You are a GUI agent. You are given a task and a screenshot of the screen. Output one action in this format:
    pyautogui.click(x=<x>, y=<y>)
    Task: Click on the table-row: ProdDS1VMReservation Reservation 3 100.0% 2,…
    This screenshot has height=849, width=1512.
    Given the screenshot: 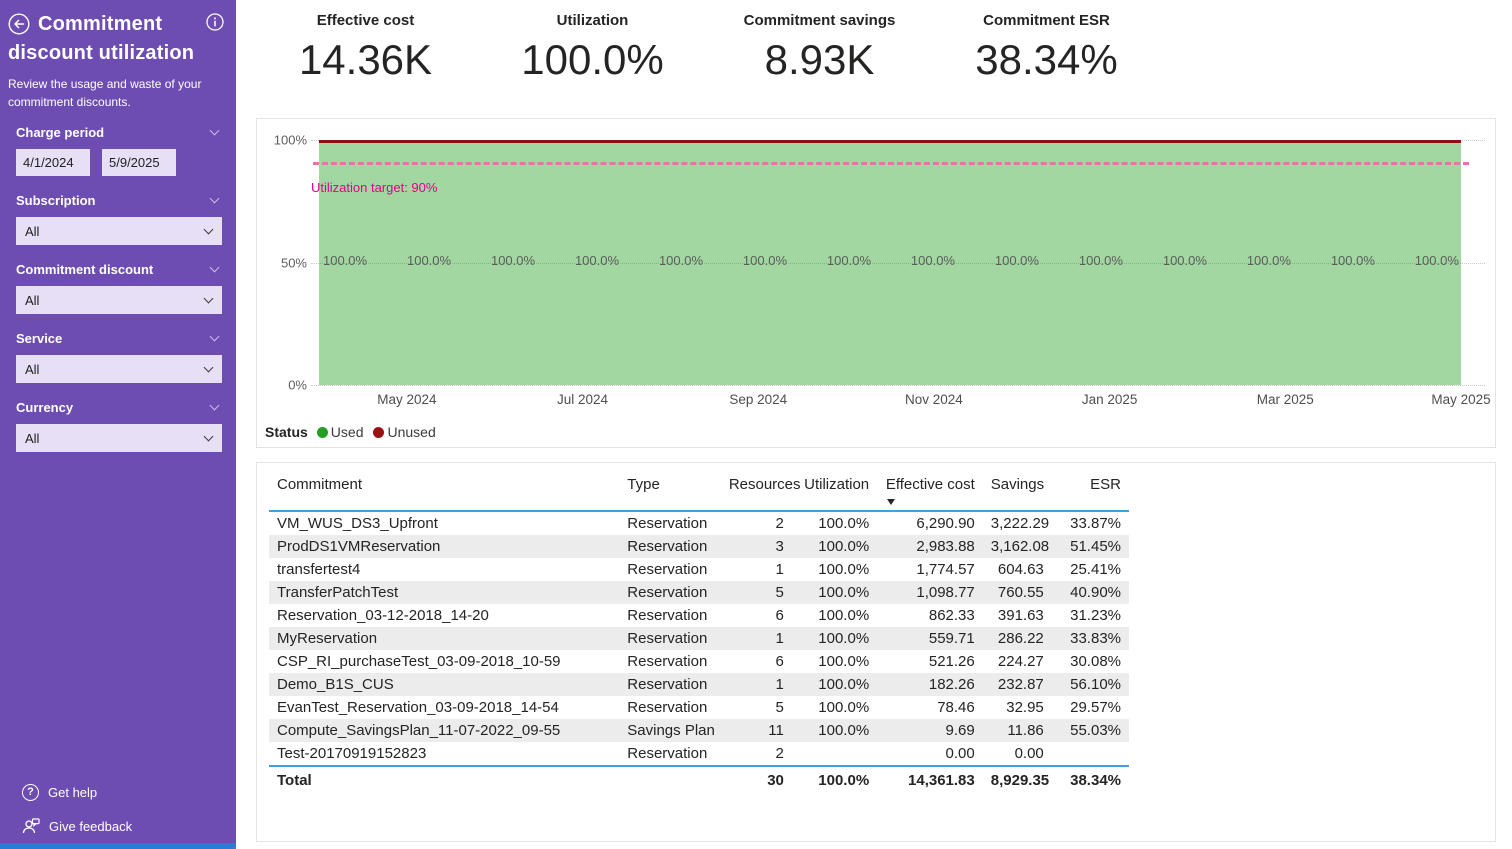 What is the action you would take?
    pyautogui.click(x=699, y=546)
    